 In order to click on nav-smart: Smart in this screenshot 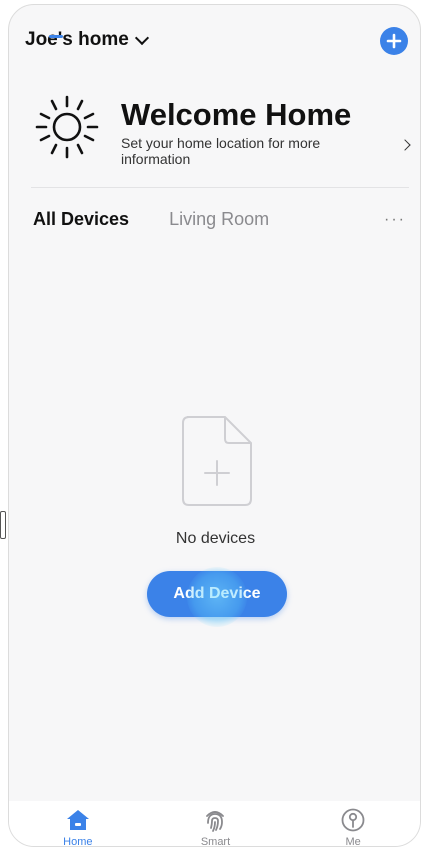, I will do `click(215, 827)`.